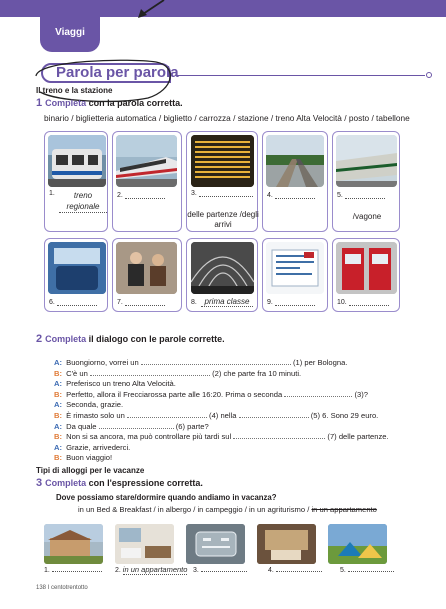 Image resolution: width=446 pixels, height=609 pixels. I want to click on exercise-2-lead: Completa, so click(66, 339).